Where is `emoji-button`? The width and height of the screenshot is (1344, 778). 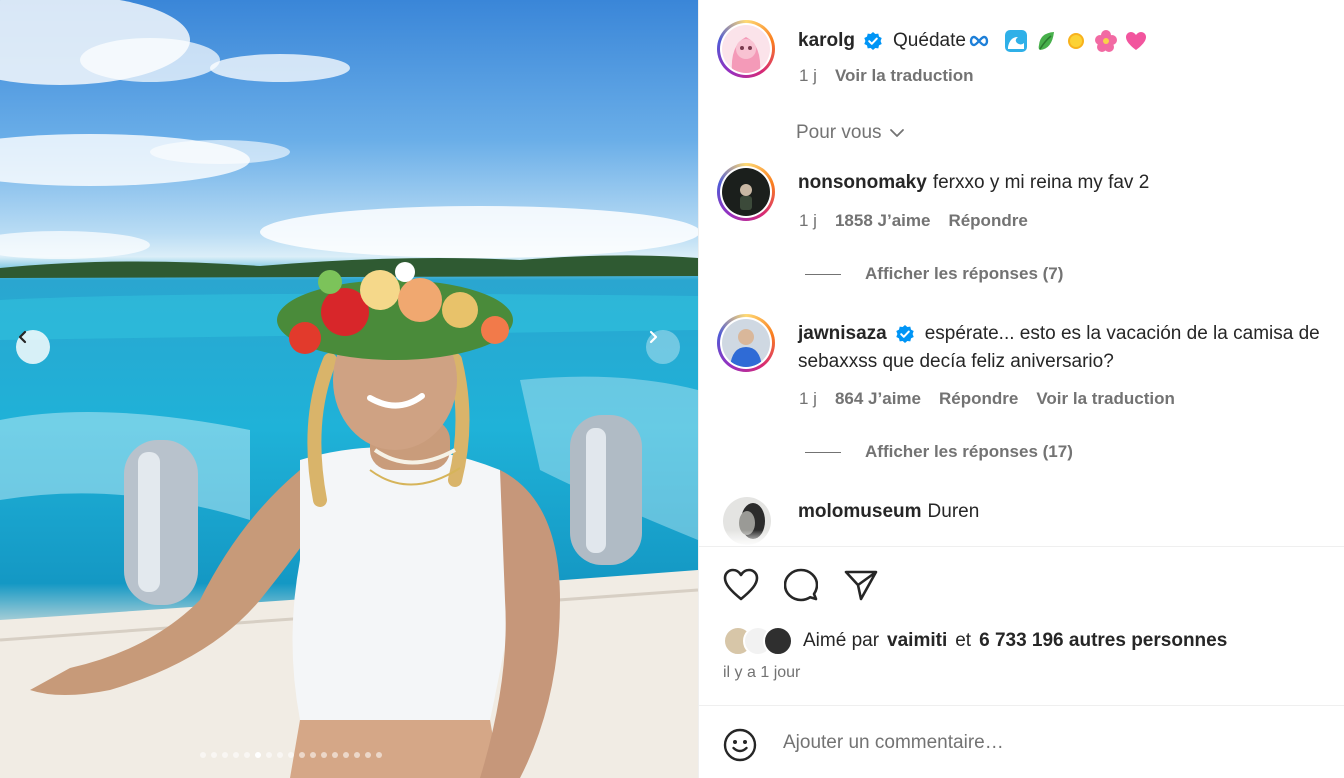 emoji-button is located at coordinates (740, 747).